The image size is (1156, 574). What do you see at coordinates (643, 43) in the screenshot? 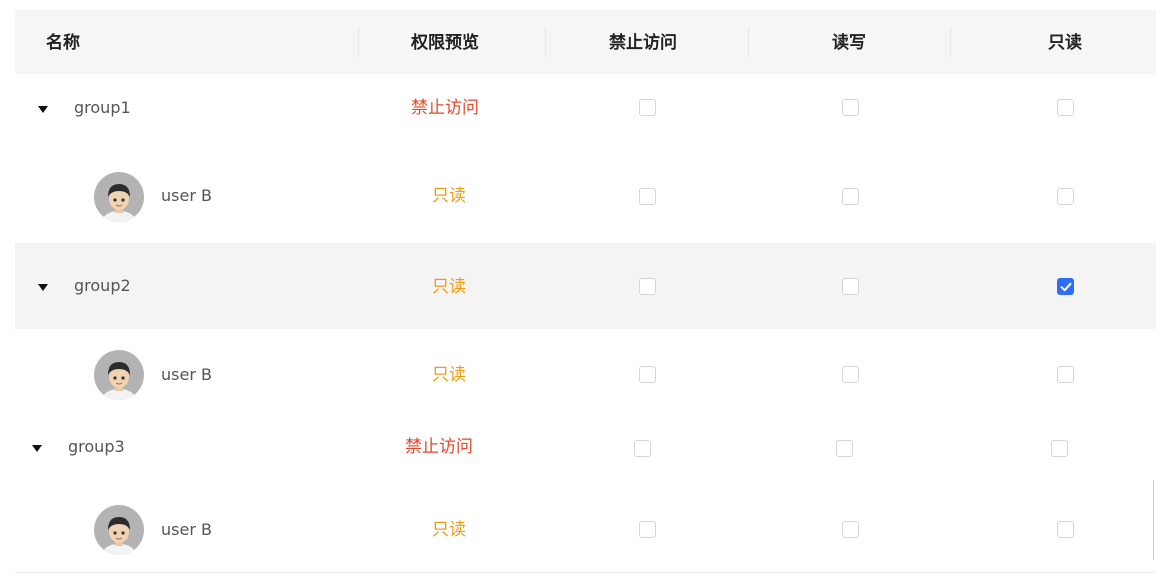
I see `column-header-deny: 禁止访问` at bounding box center [643, 43].